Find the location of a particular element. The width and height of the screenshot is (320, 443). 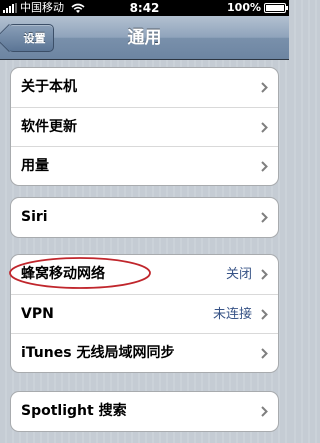

cell-vpn: VPN 未连接 is located at coordinates (144, 313).